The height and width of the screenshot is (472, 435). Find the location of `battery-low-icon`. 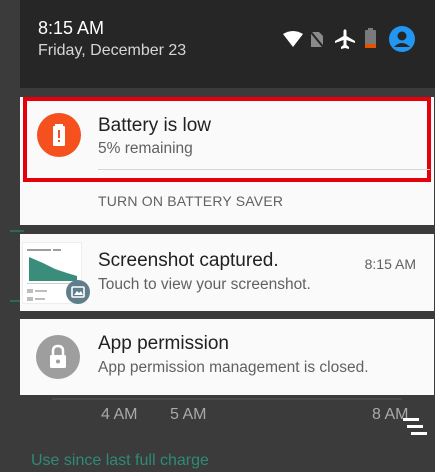

battery-low-icon is located at coordinates (370, 38).